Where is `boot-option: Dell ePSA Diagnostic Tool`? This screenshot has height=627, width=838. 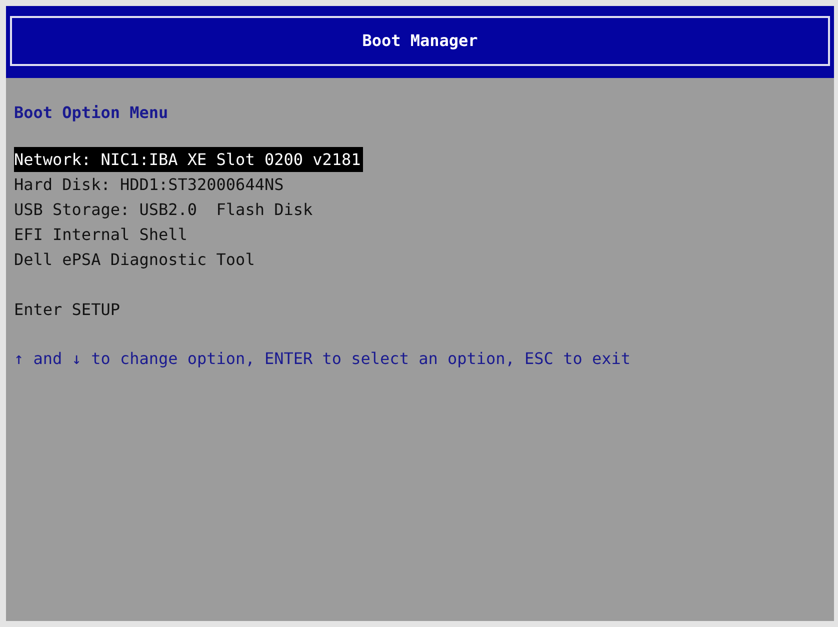
boot-option: Dell ePSA Diagnostic Tool is located at coordinates (135, 259).